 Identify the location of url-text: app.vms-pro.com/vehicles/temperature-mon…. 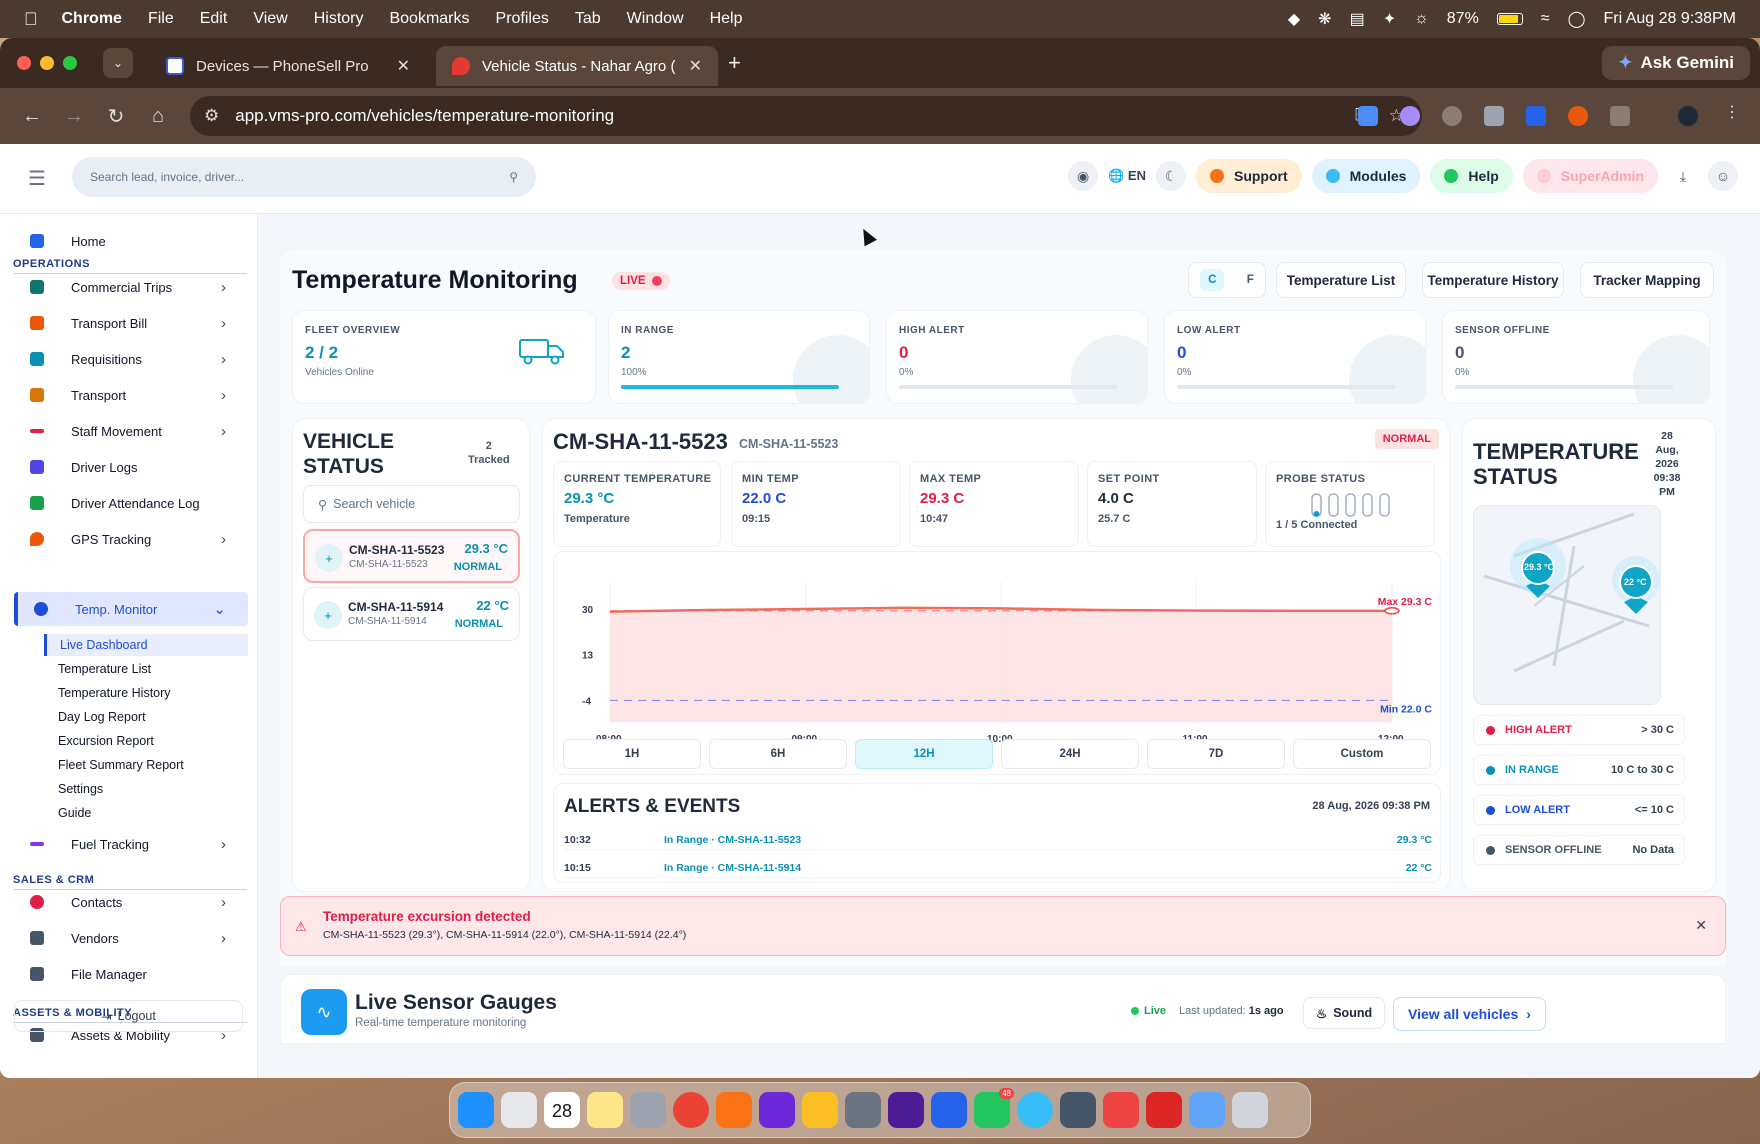
(424, 116).